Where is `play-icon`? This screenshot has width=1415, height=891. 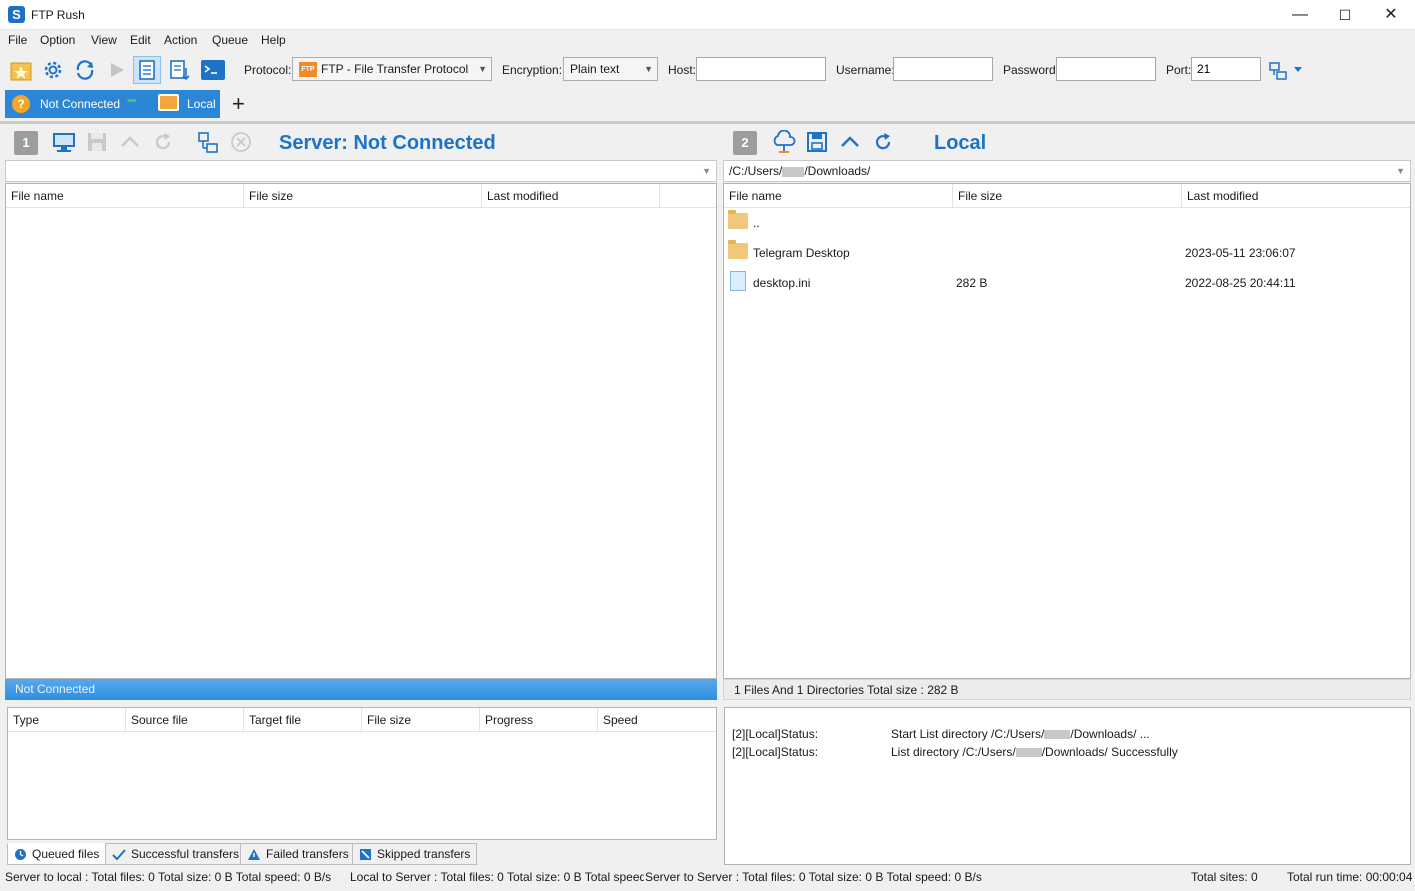
play-icon is located at coordinates (117, 70).